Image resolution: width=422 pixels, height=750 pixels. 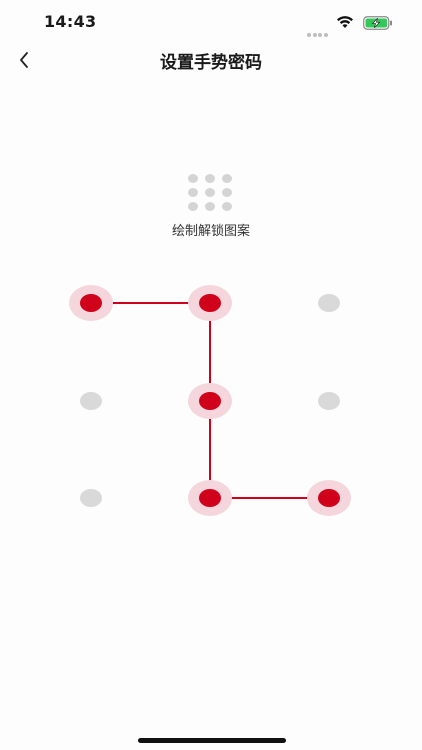 I want to click on pattern-path, so click(x=210, y=400).